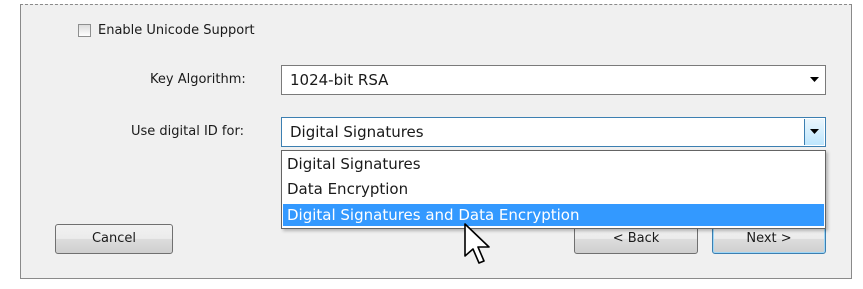 The height and width of the screenshot is (289, 863). What do you see at coordinates (357, 132) in the screenshot?
I see `use-digital-id-value: Digital Signatures` at bounding box center [357, 132].